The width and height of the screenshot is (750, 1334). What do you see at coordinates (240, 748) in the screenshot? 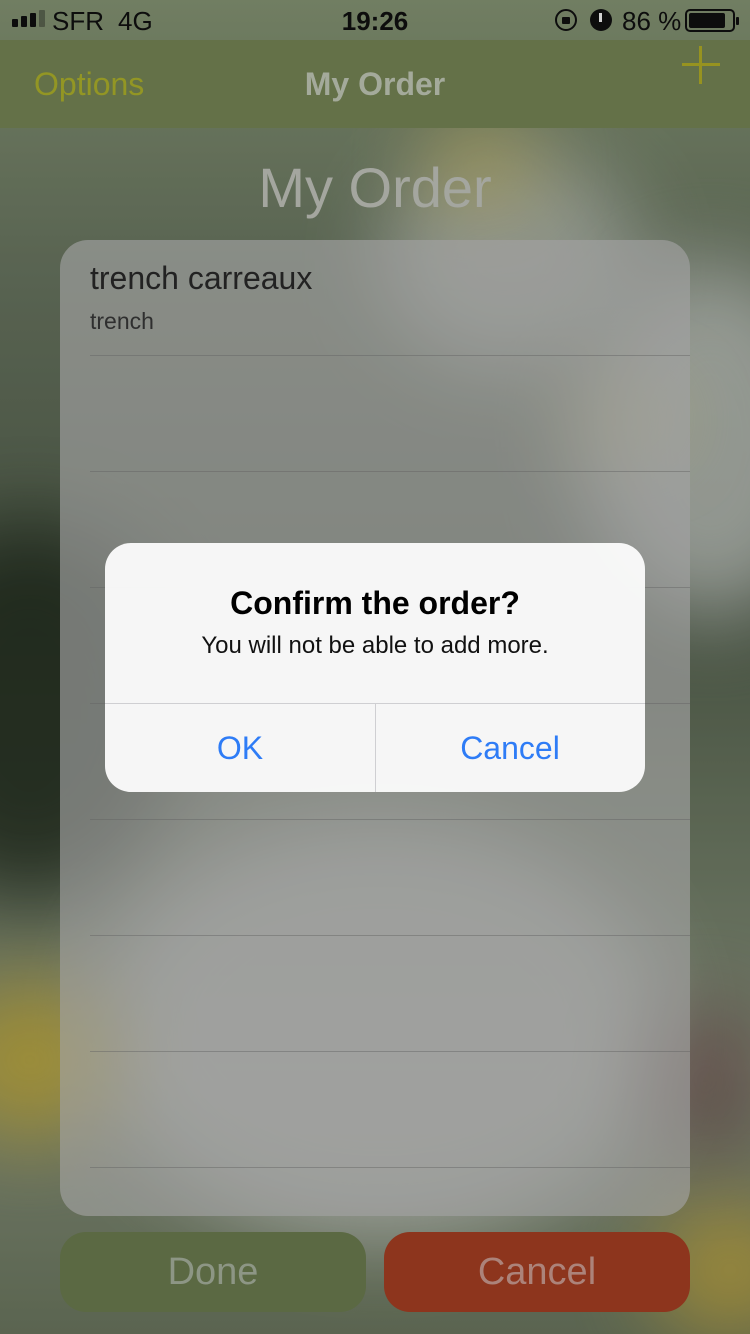
I see `alert-ok-button: OK` at bounding box center [240, 748].